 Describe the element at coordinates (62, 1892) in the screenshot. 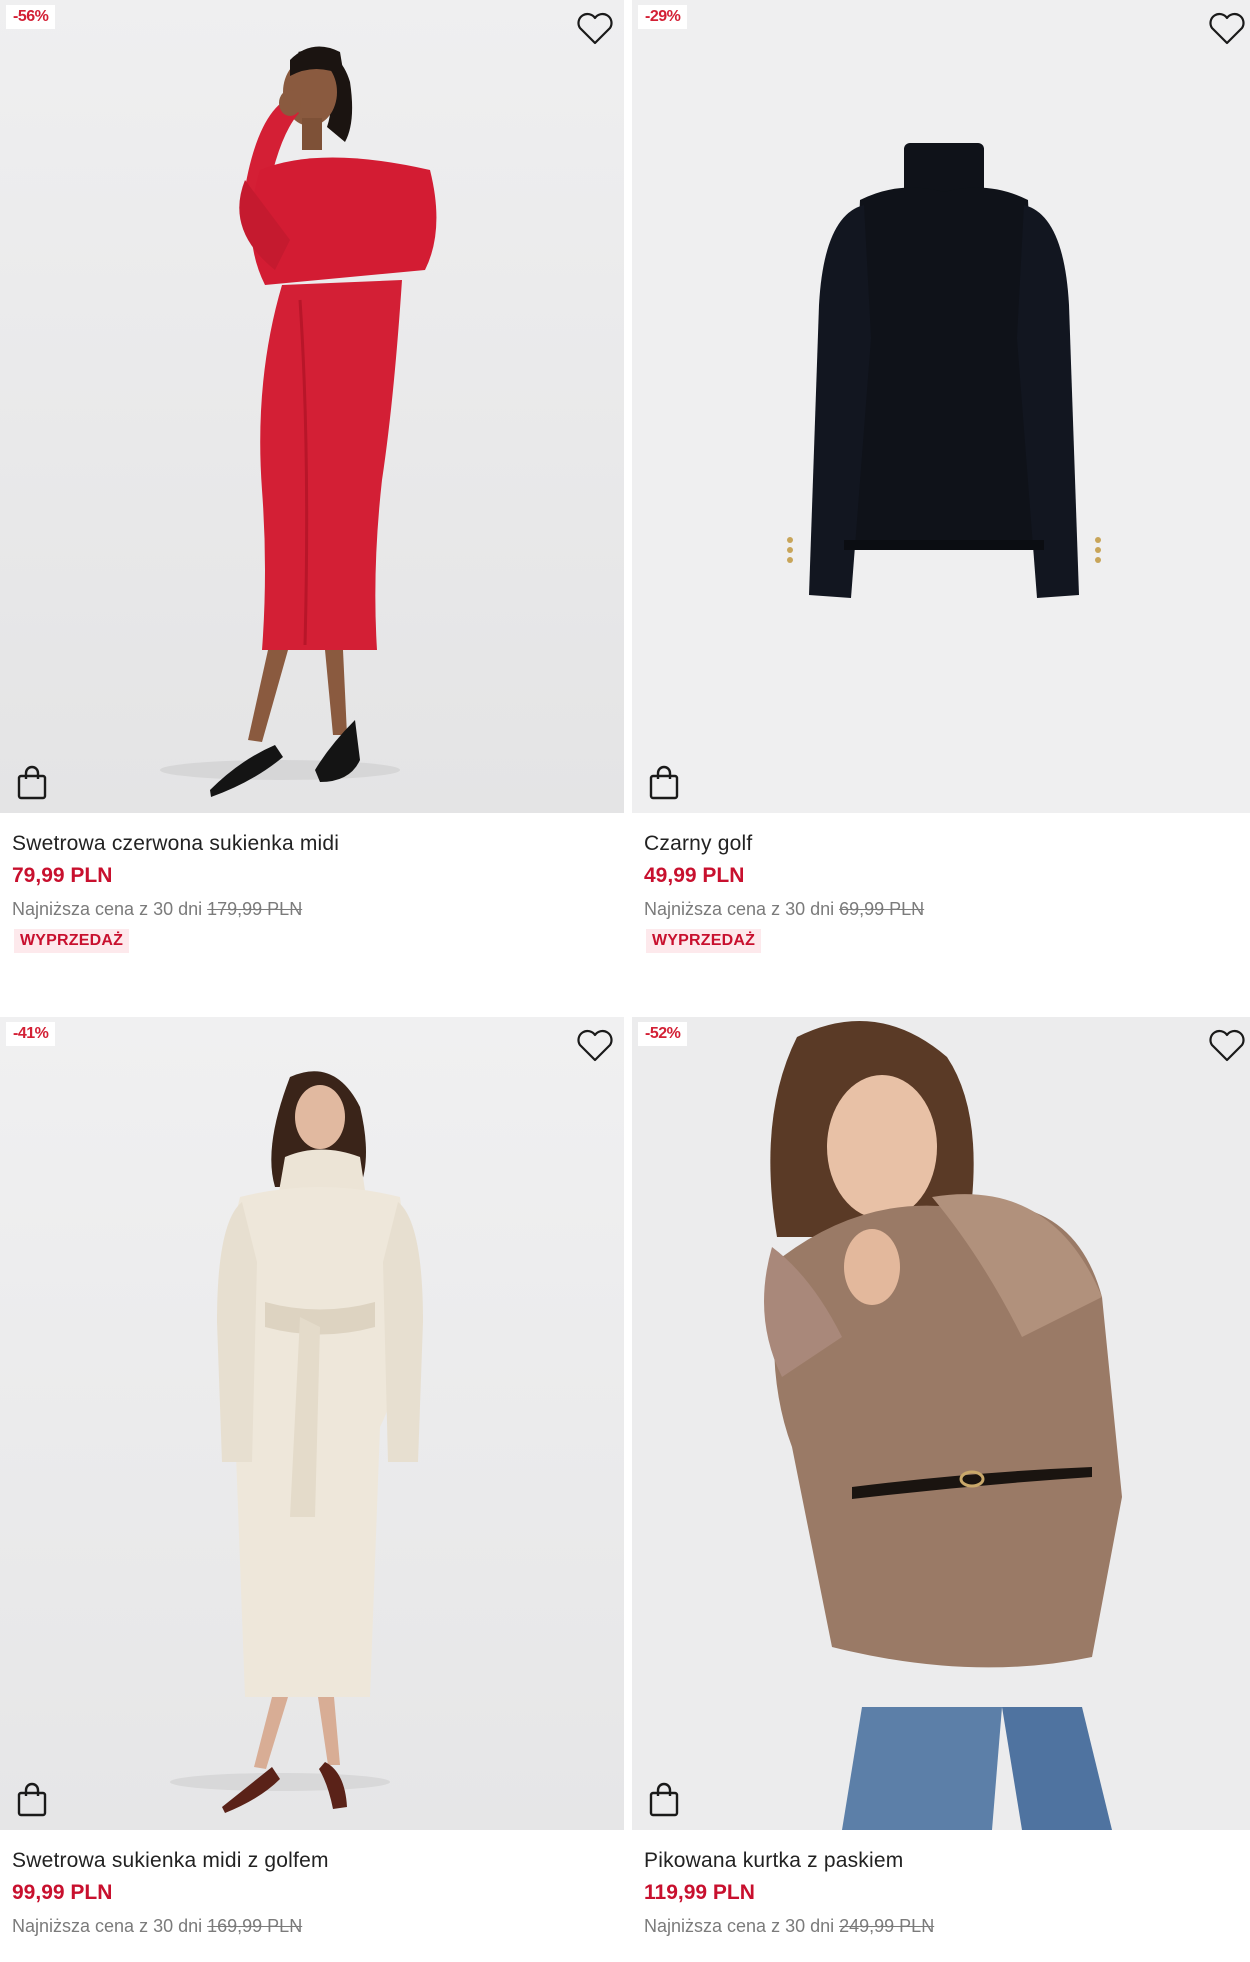

I see `product-price: 99,99 PLN` at that location.